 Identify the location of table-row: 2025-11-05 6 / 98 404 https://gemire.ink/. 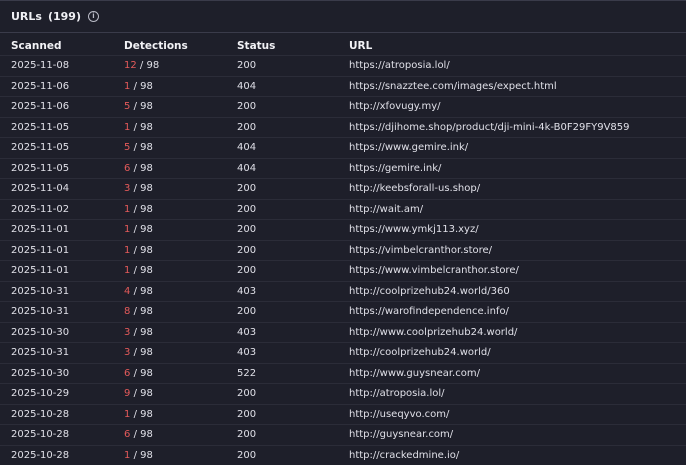
(343, 168).